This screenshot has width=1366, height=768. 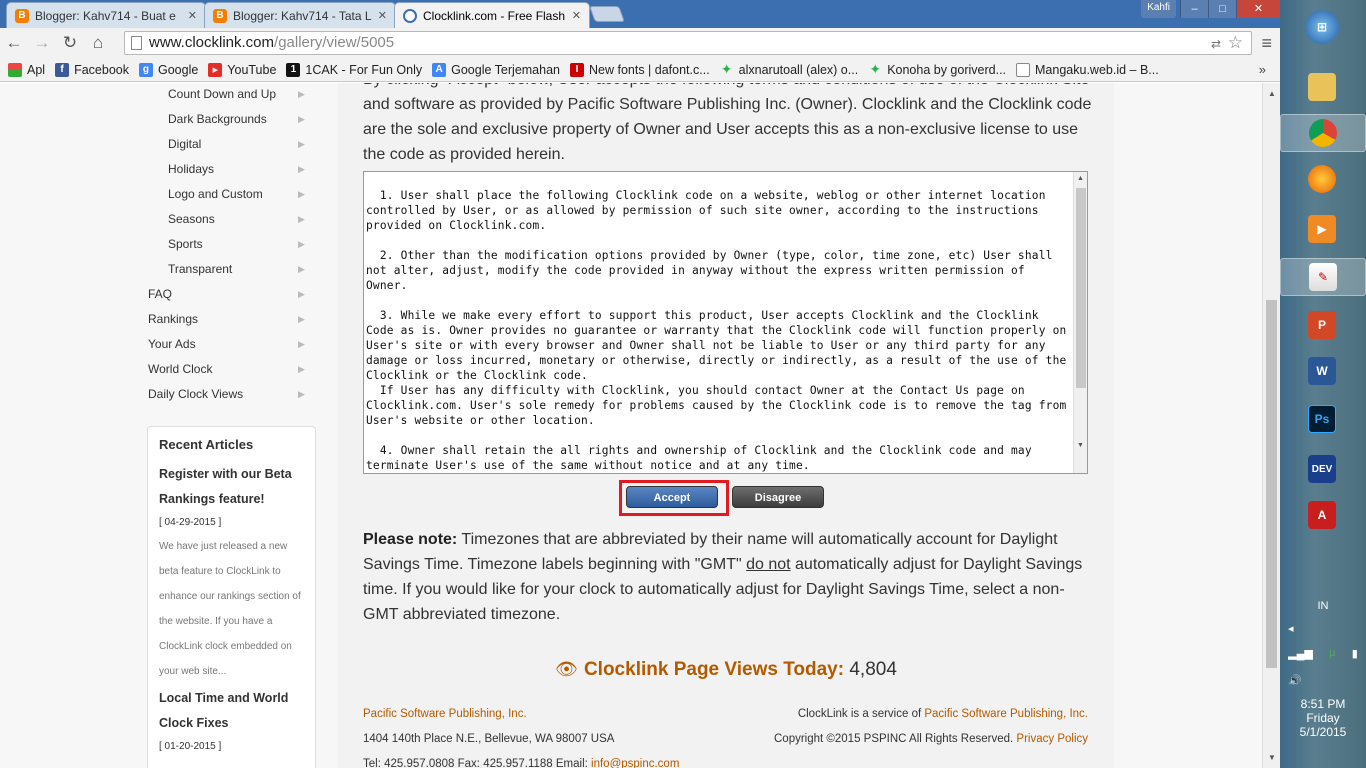 I want to click on volume-icon: 🔊, so click(x=1323, y=680).